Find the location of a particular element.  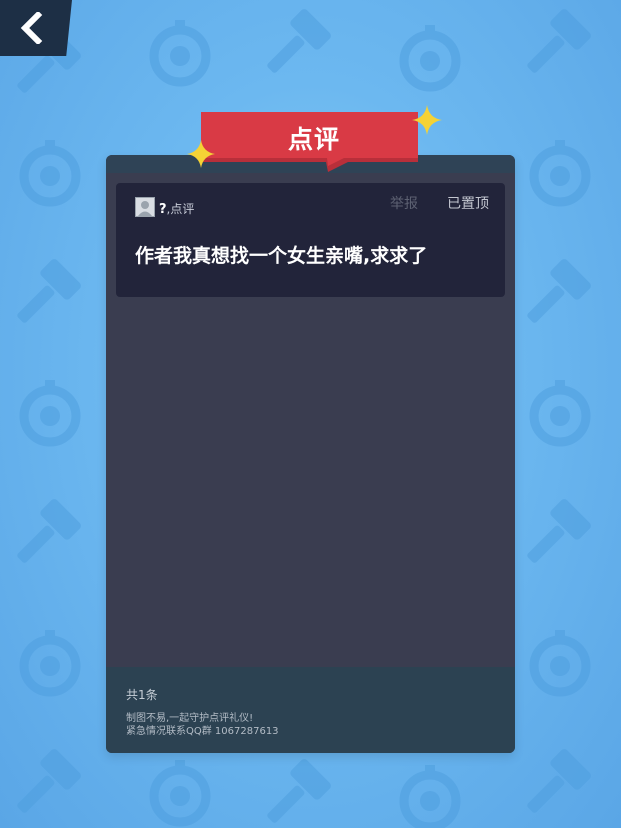

chevron-left-icon is located at coordinates (31, 28).